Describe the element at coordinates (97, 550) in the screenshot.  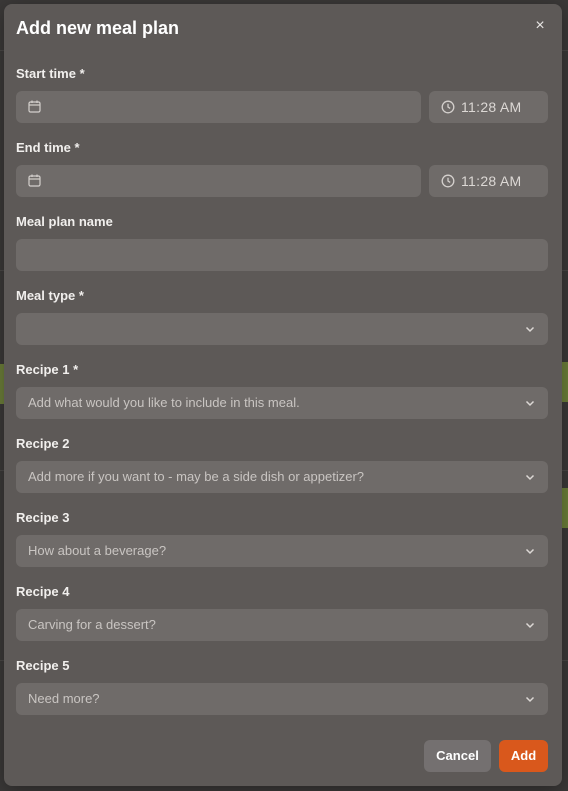
I see `recipe-3-placeholder: How about a beverage?` at that location.